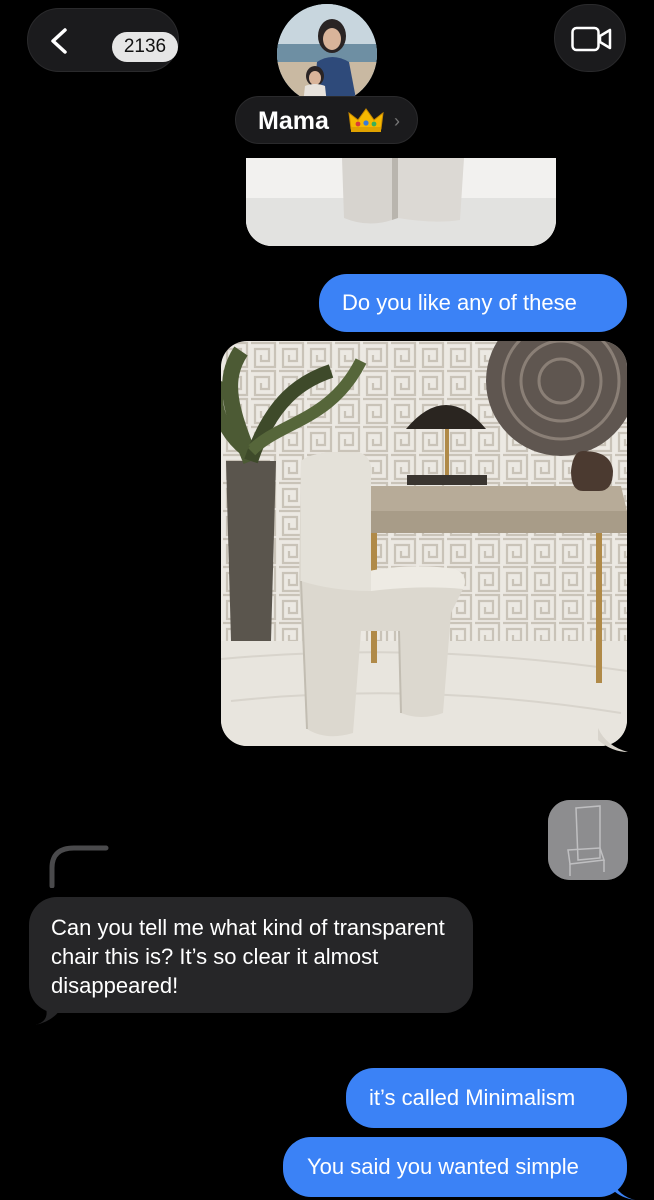 Image resolution: width=654 pixels, height=1200 pixels. What do you see at coordinates (473, 303) in the screenshot?
I see `outgoing-message-bubble: Do you like any of these` at bounding box center [473, 303].